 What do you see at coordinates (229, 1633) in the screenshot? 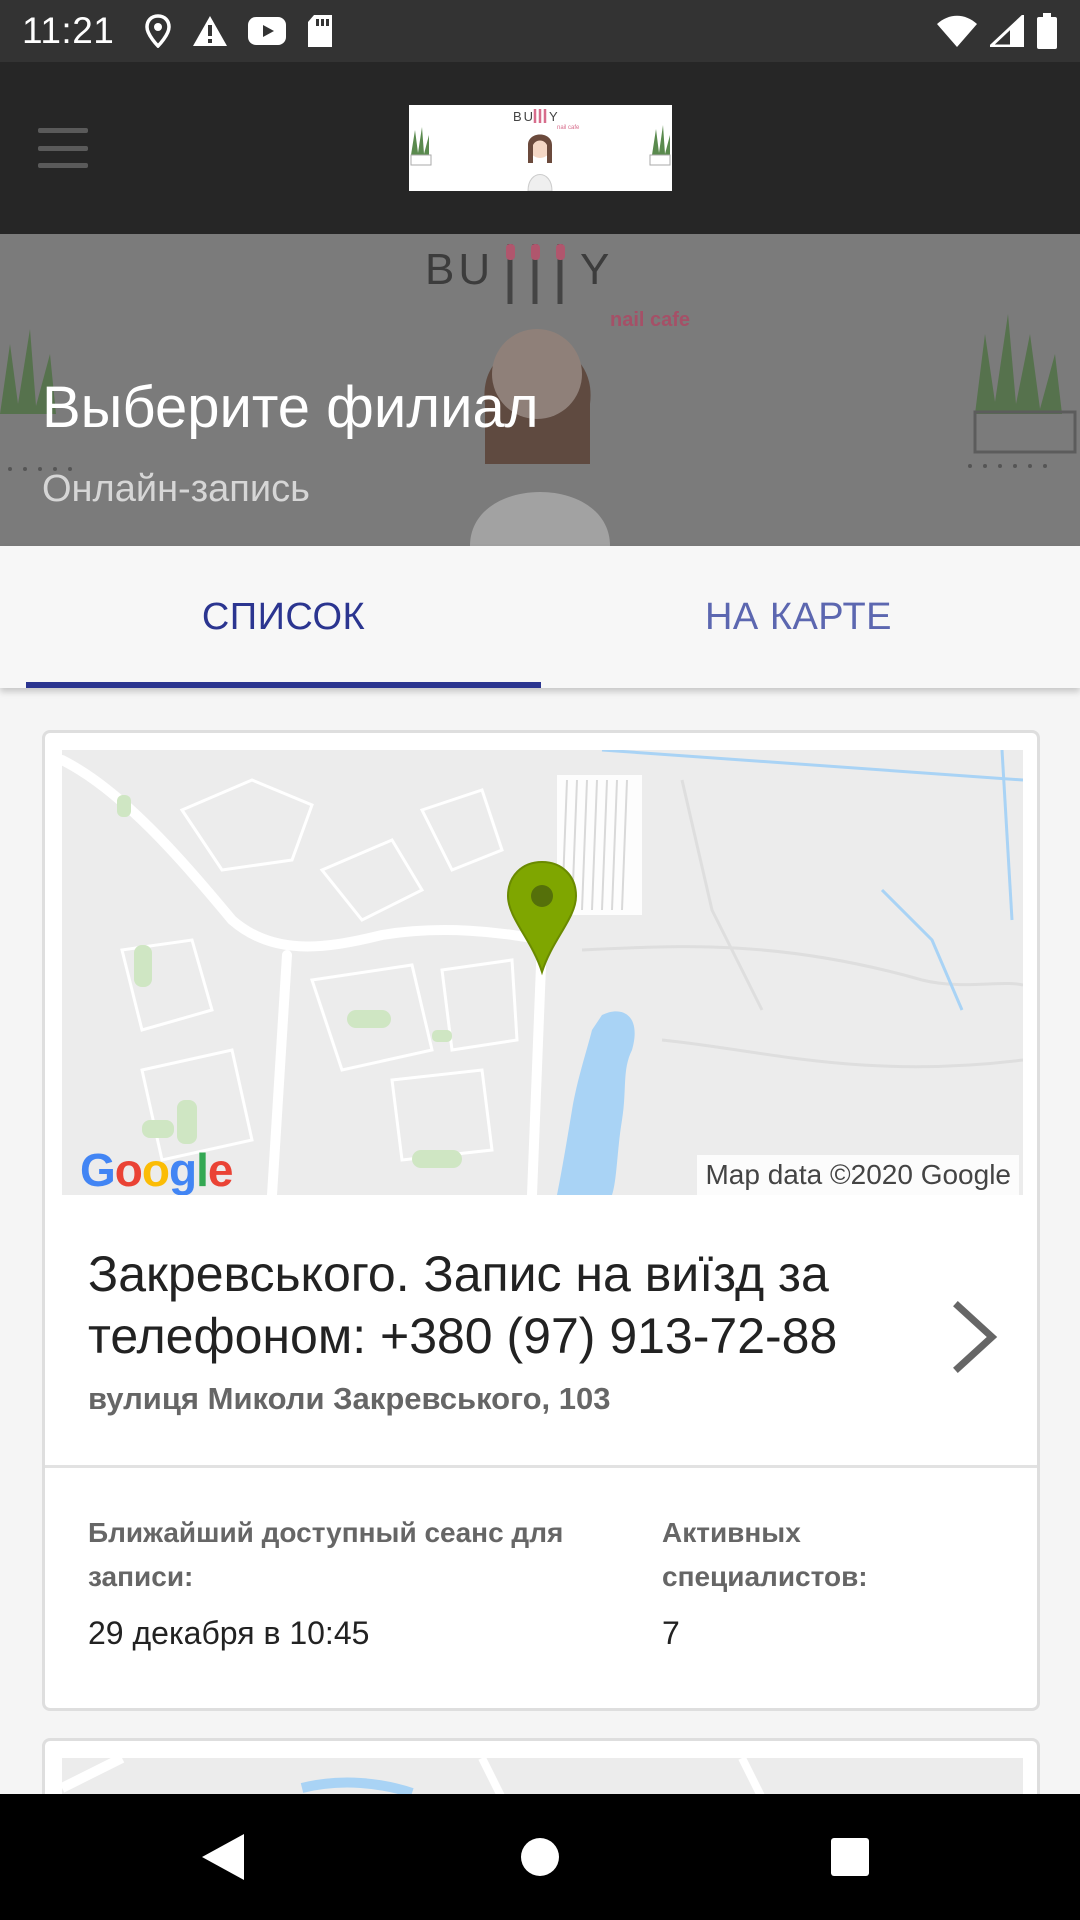
I see `nearest-session-value: 29 декабря в 10:45` at bounding box center [229, 1633].